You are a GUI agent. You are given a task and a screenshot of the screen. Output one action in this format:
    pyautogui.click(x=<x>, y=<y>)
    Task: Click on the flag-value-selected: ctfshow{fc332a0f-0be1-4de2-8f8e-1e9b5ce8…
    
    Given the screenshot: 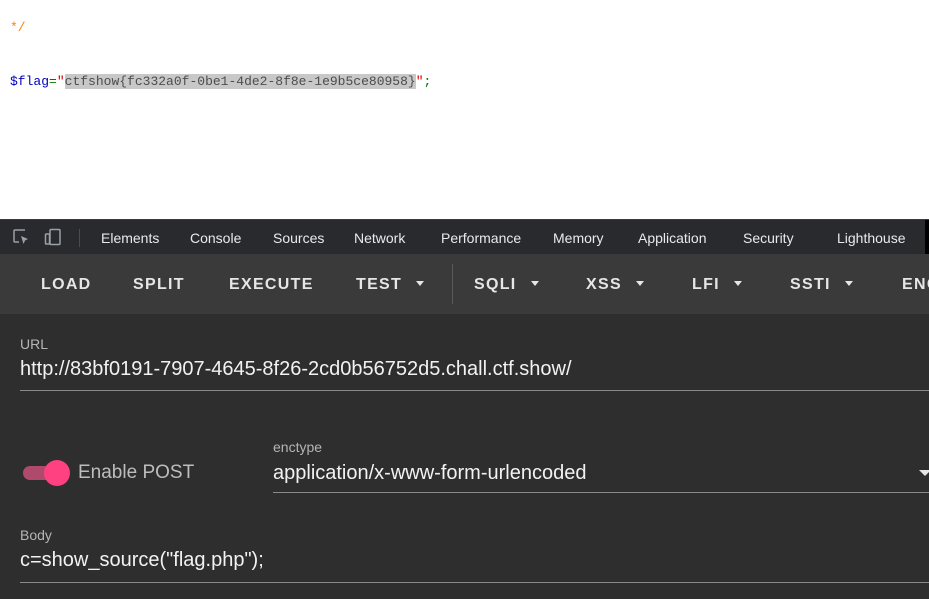 What is the action you would take?
    pyautogui.click(x=240, y=81)
    